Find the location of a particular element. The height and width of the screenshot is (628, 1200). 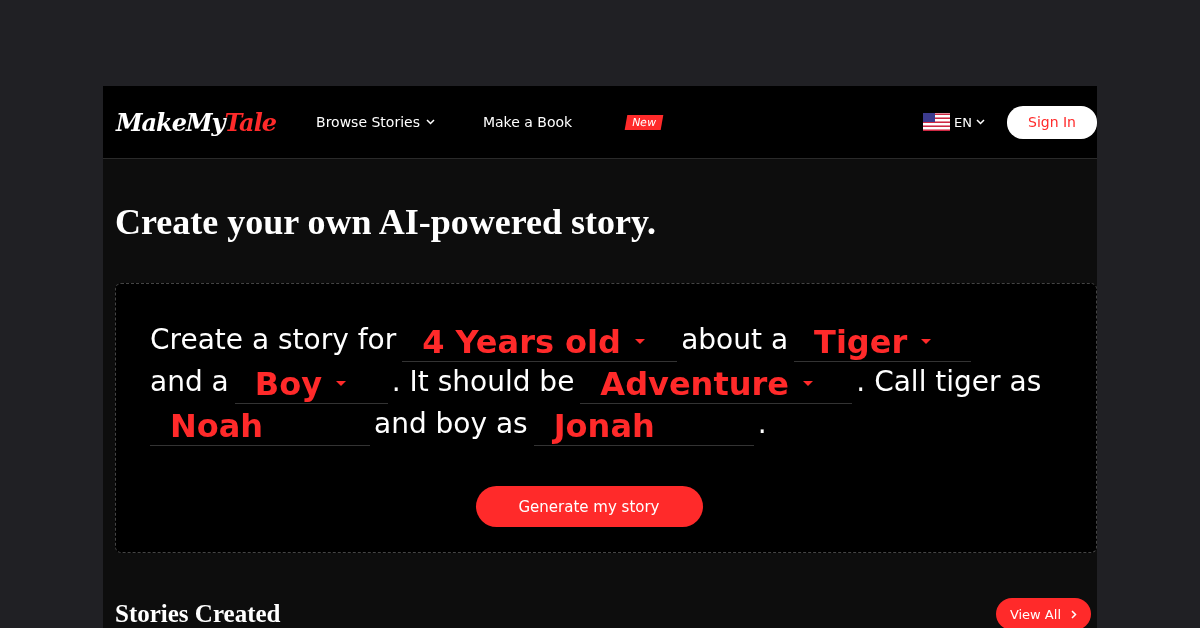

sign-in-button: Sign In is located at coordinates (1052, 122).